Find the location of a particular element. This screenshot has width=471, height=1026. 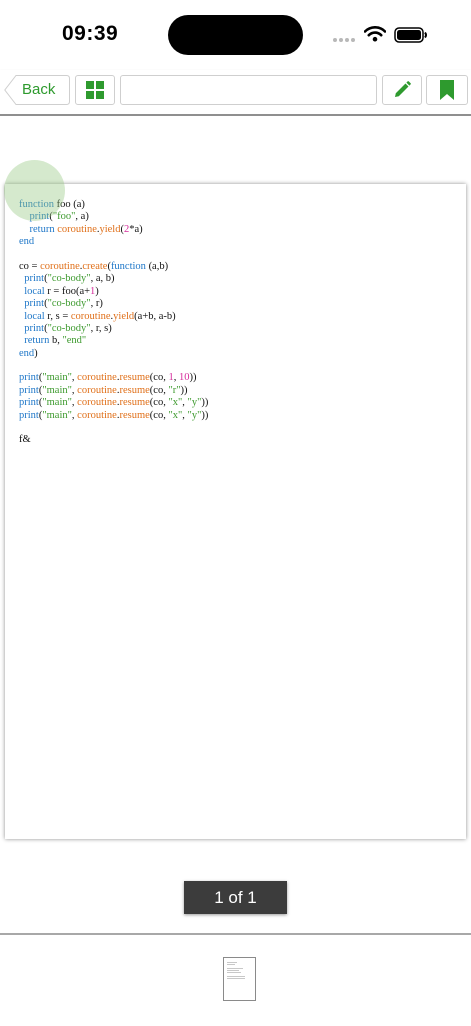

code-line: return b, "end" is located at coordinates (55, 341).